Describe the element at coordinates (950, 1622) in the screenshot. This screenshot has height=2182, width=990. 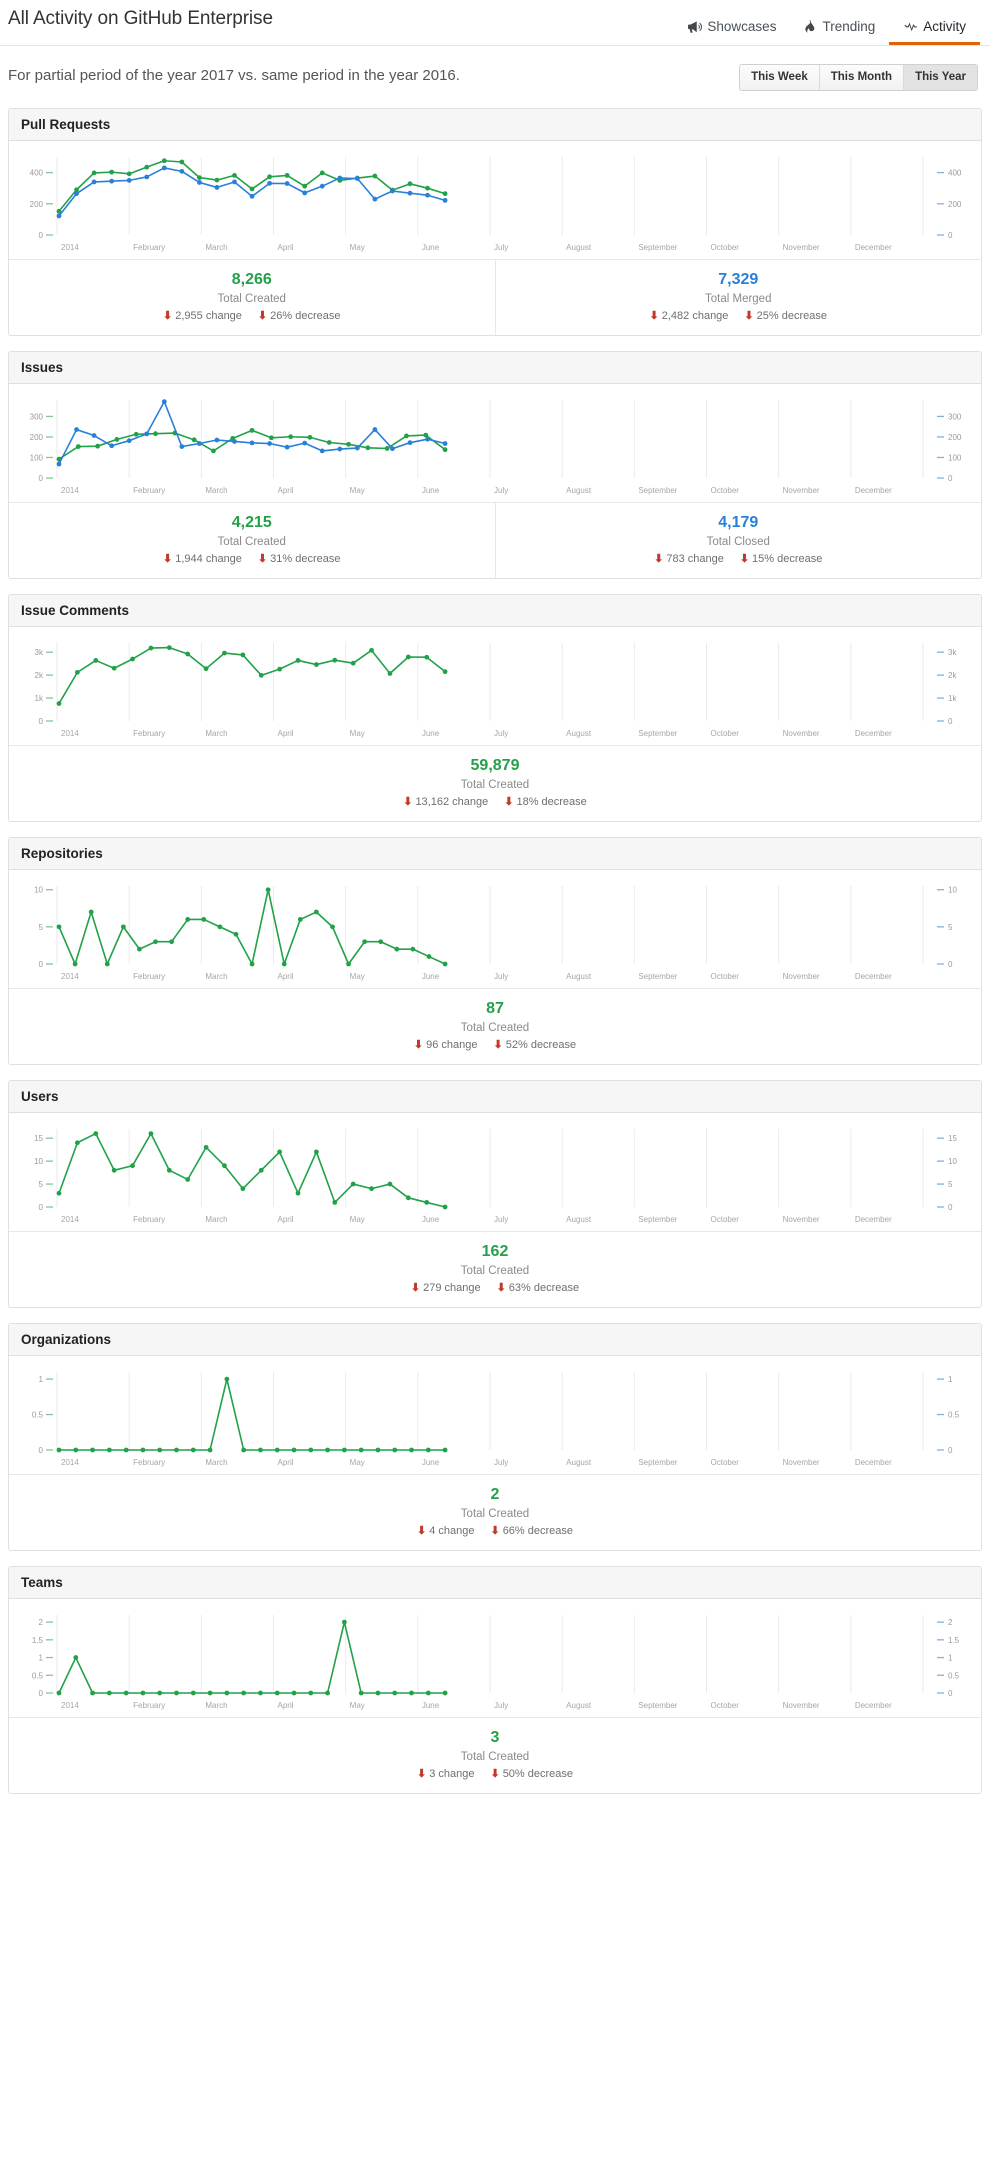
I see `svg-text: 2` at that location.